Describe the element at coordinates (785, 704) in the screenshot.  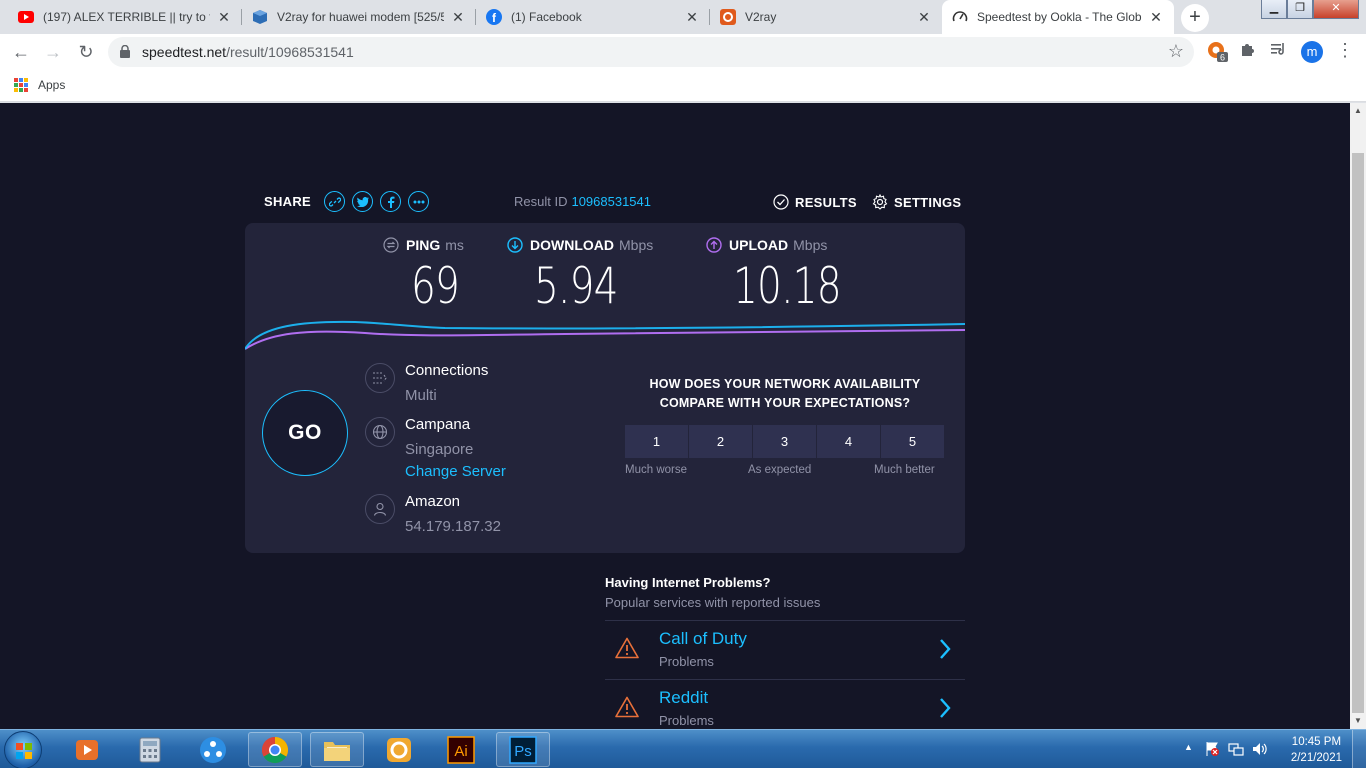
I see `problem-item-reddit: Reddit Problems` at that location.